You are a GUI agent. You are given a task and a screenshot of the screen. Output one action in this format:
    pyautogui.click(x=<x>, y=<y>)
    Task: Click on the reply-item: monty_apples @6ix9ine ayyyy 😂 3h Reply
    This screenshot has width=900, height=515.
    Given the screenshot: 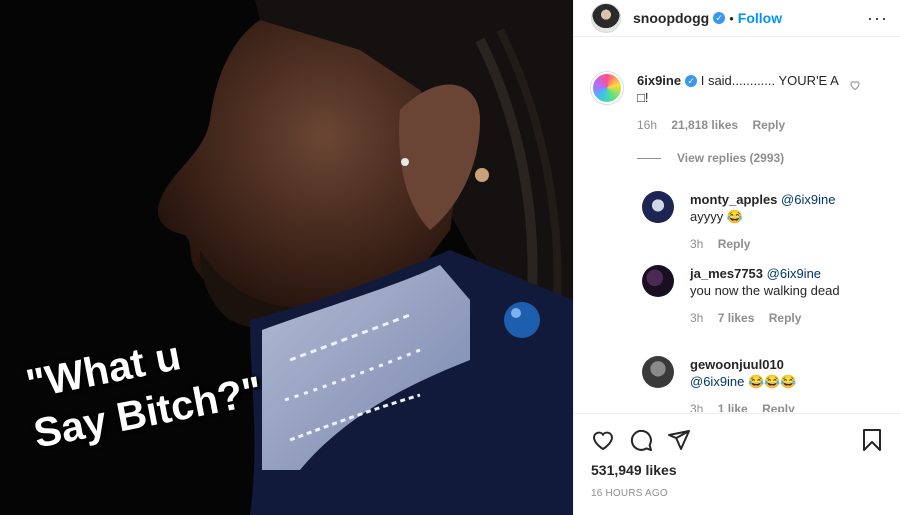 What is the action you would take?
    pyautogui.click(x=771, y=222)
    